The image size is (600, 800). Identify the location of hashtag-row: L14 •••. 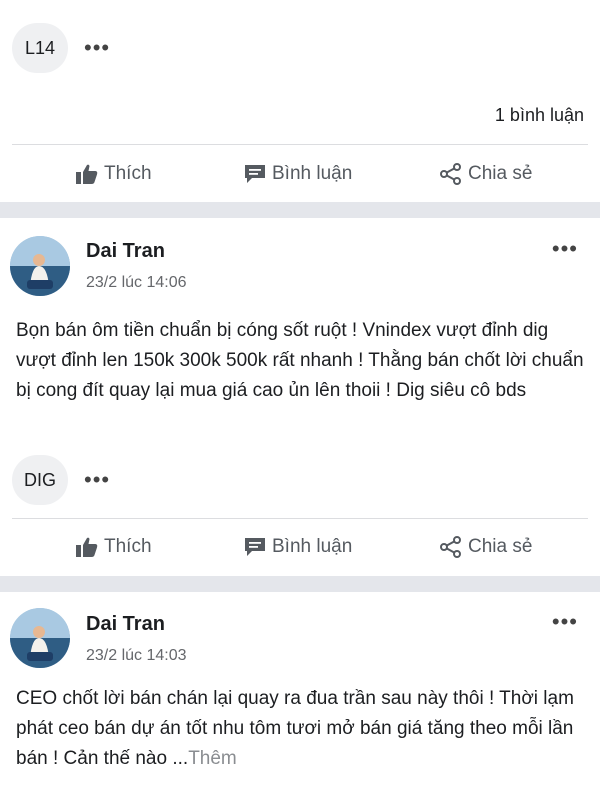
(61, 48).